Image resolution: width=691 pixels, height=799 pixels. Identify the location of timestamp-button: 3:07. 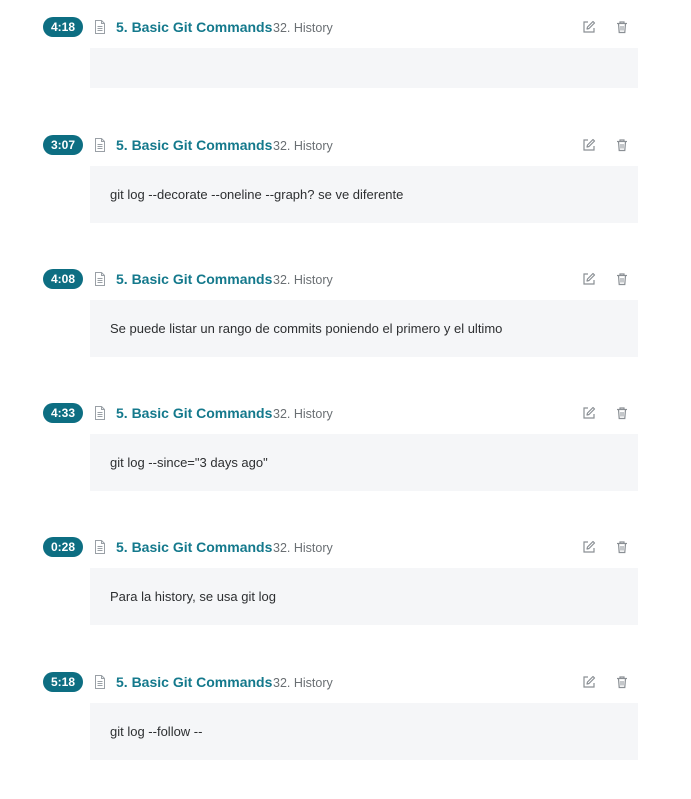
(63, 145).